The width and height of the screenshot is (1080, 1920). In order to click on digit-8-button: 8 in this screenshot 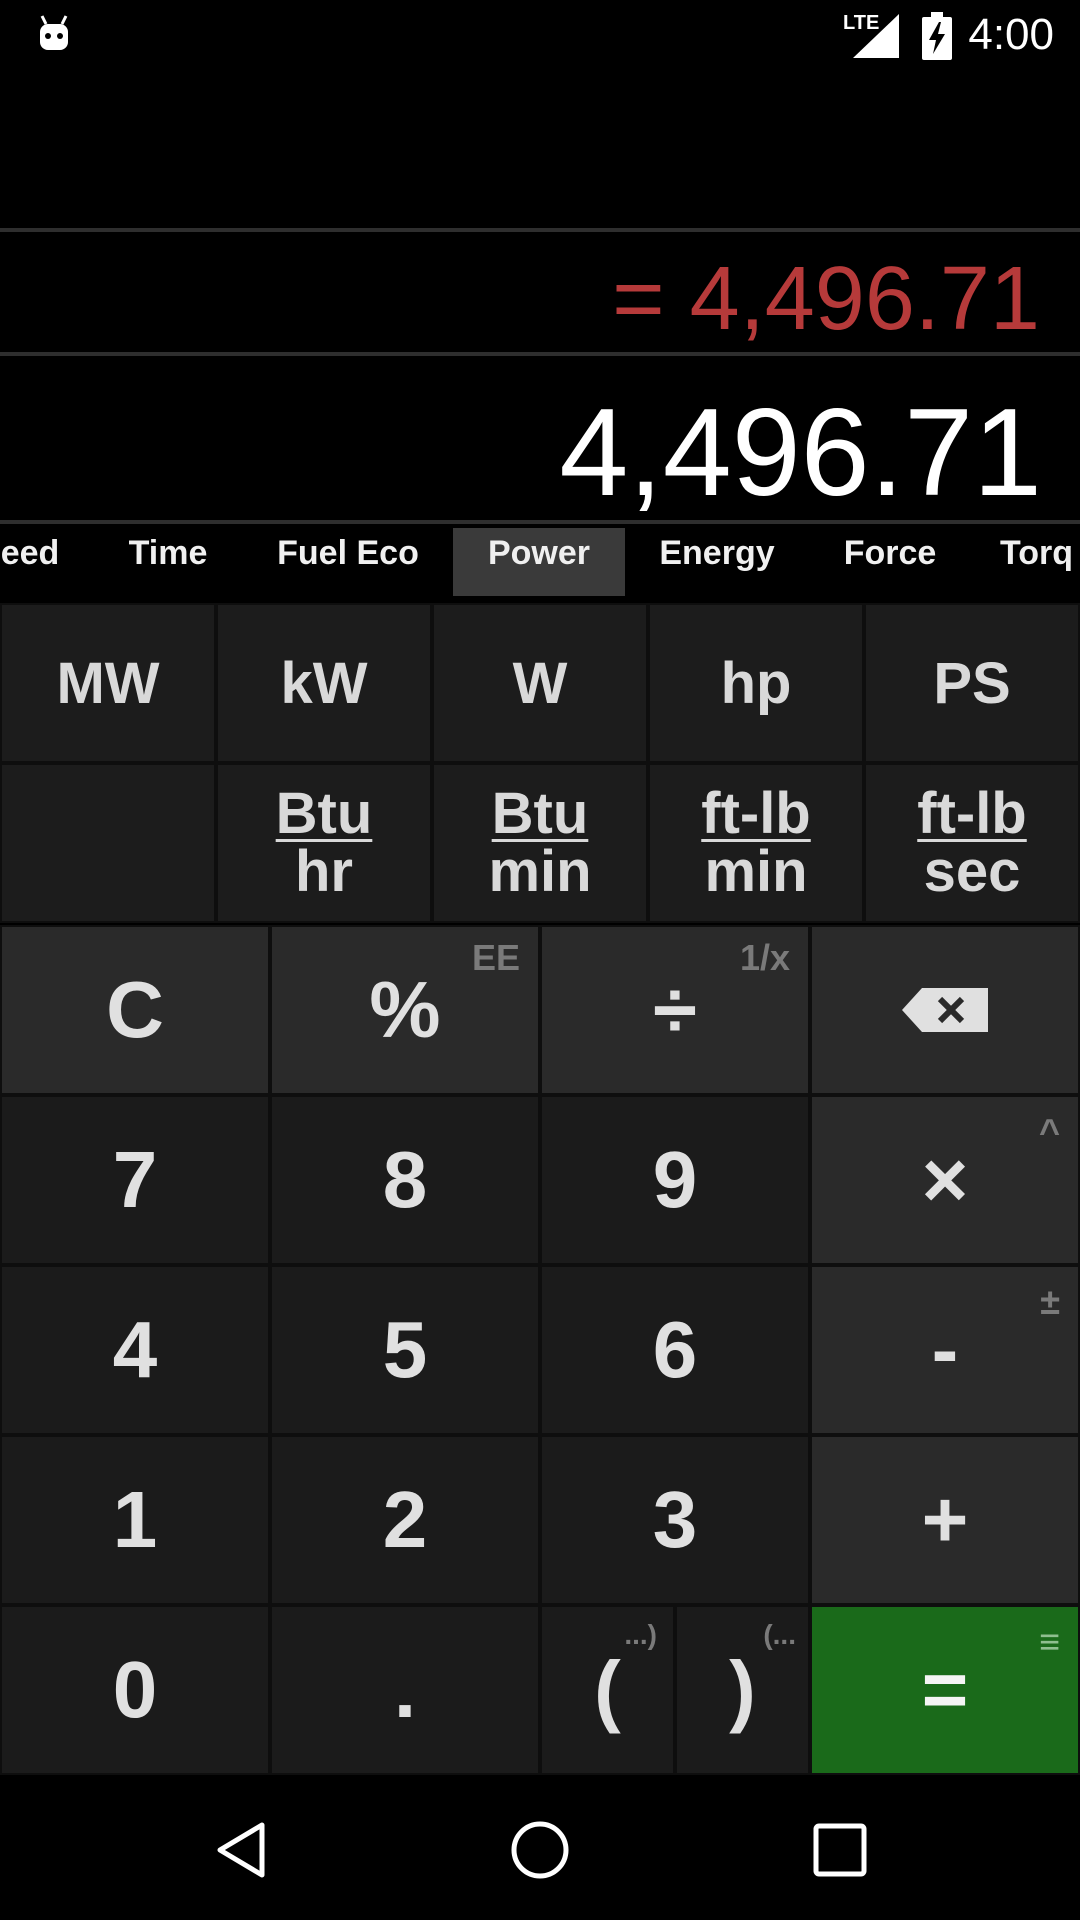, I will do `click(405, 1180)`.